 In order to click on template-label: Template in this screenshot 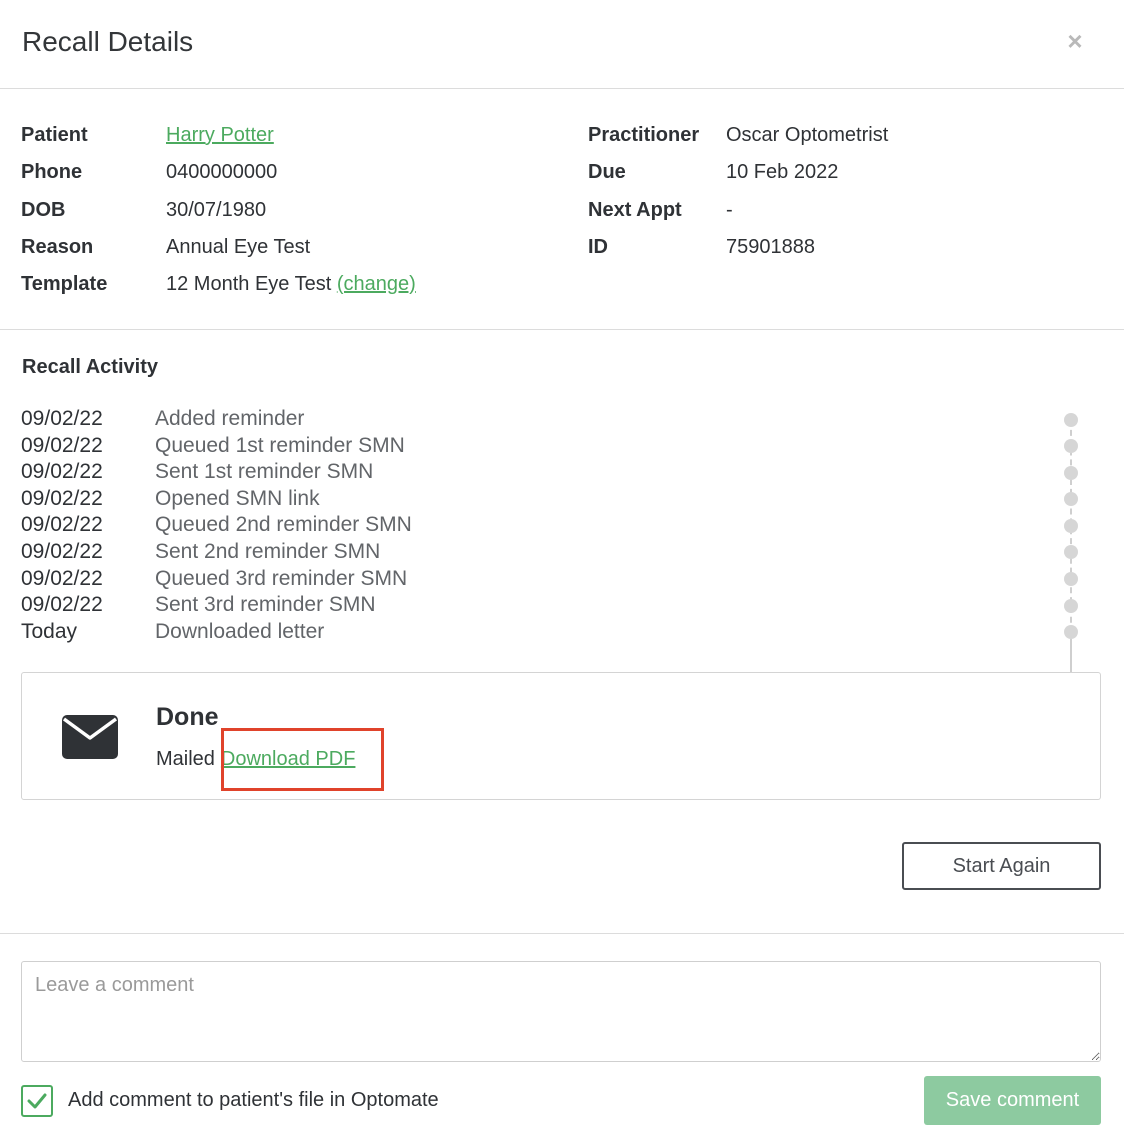, I will do `click(64, 284)`.